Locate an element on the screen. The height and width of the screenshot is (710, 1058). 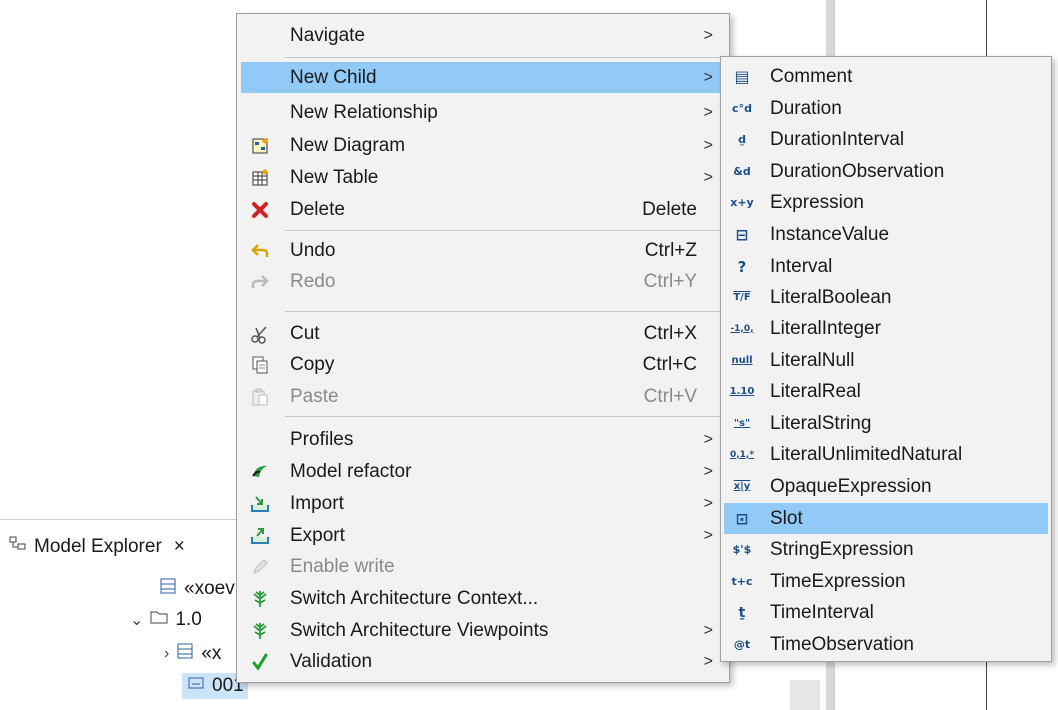
submenu-item-label: Slot is located at coordinates (786, 518).